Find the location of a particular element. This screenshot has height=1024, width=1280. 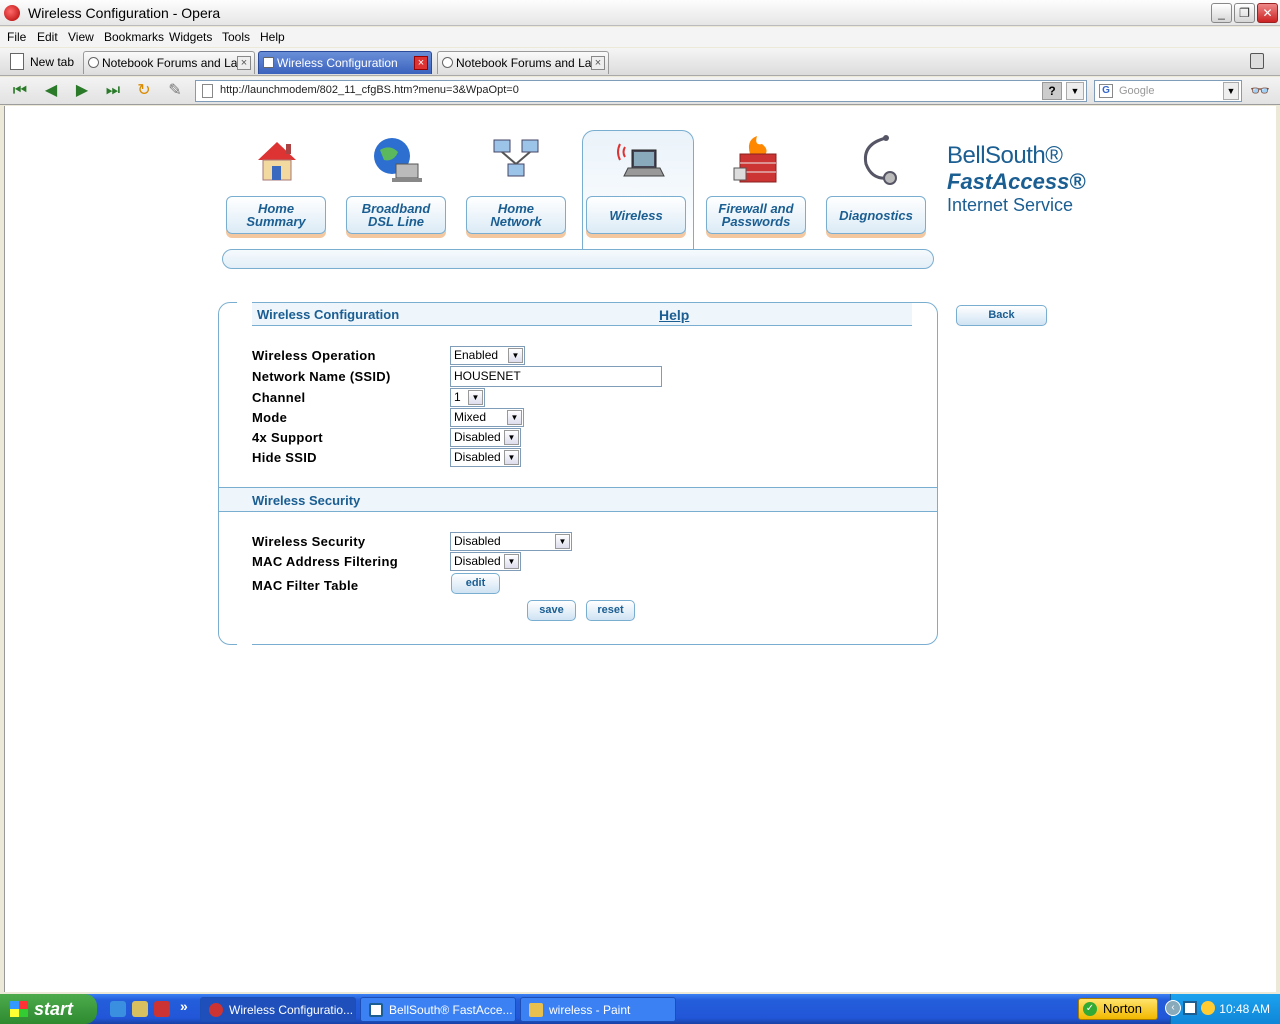

edit-pen-icon: ✎ is located at coordinates (175, 91).